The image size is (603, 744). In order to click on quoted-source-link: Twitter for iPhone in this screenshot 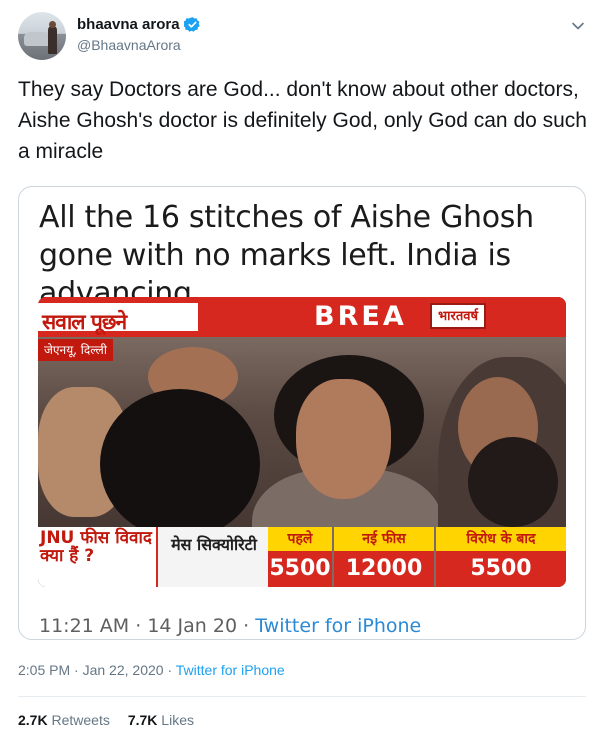, I will do `click(338, 626)`.